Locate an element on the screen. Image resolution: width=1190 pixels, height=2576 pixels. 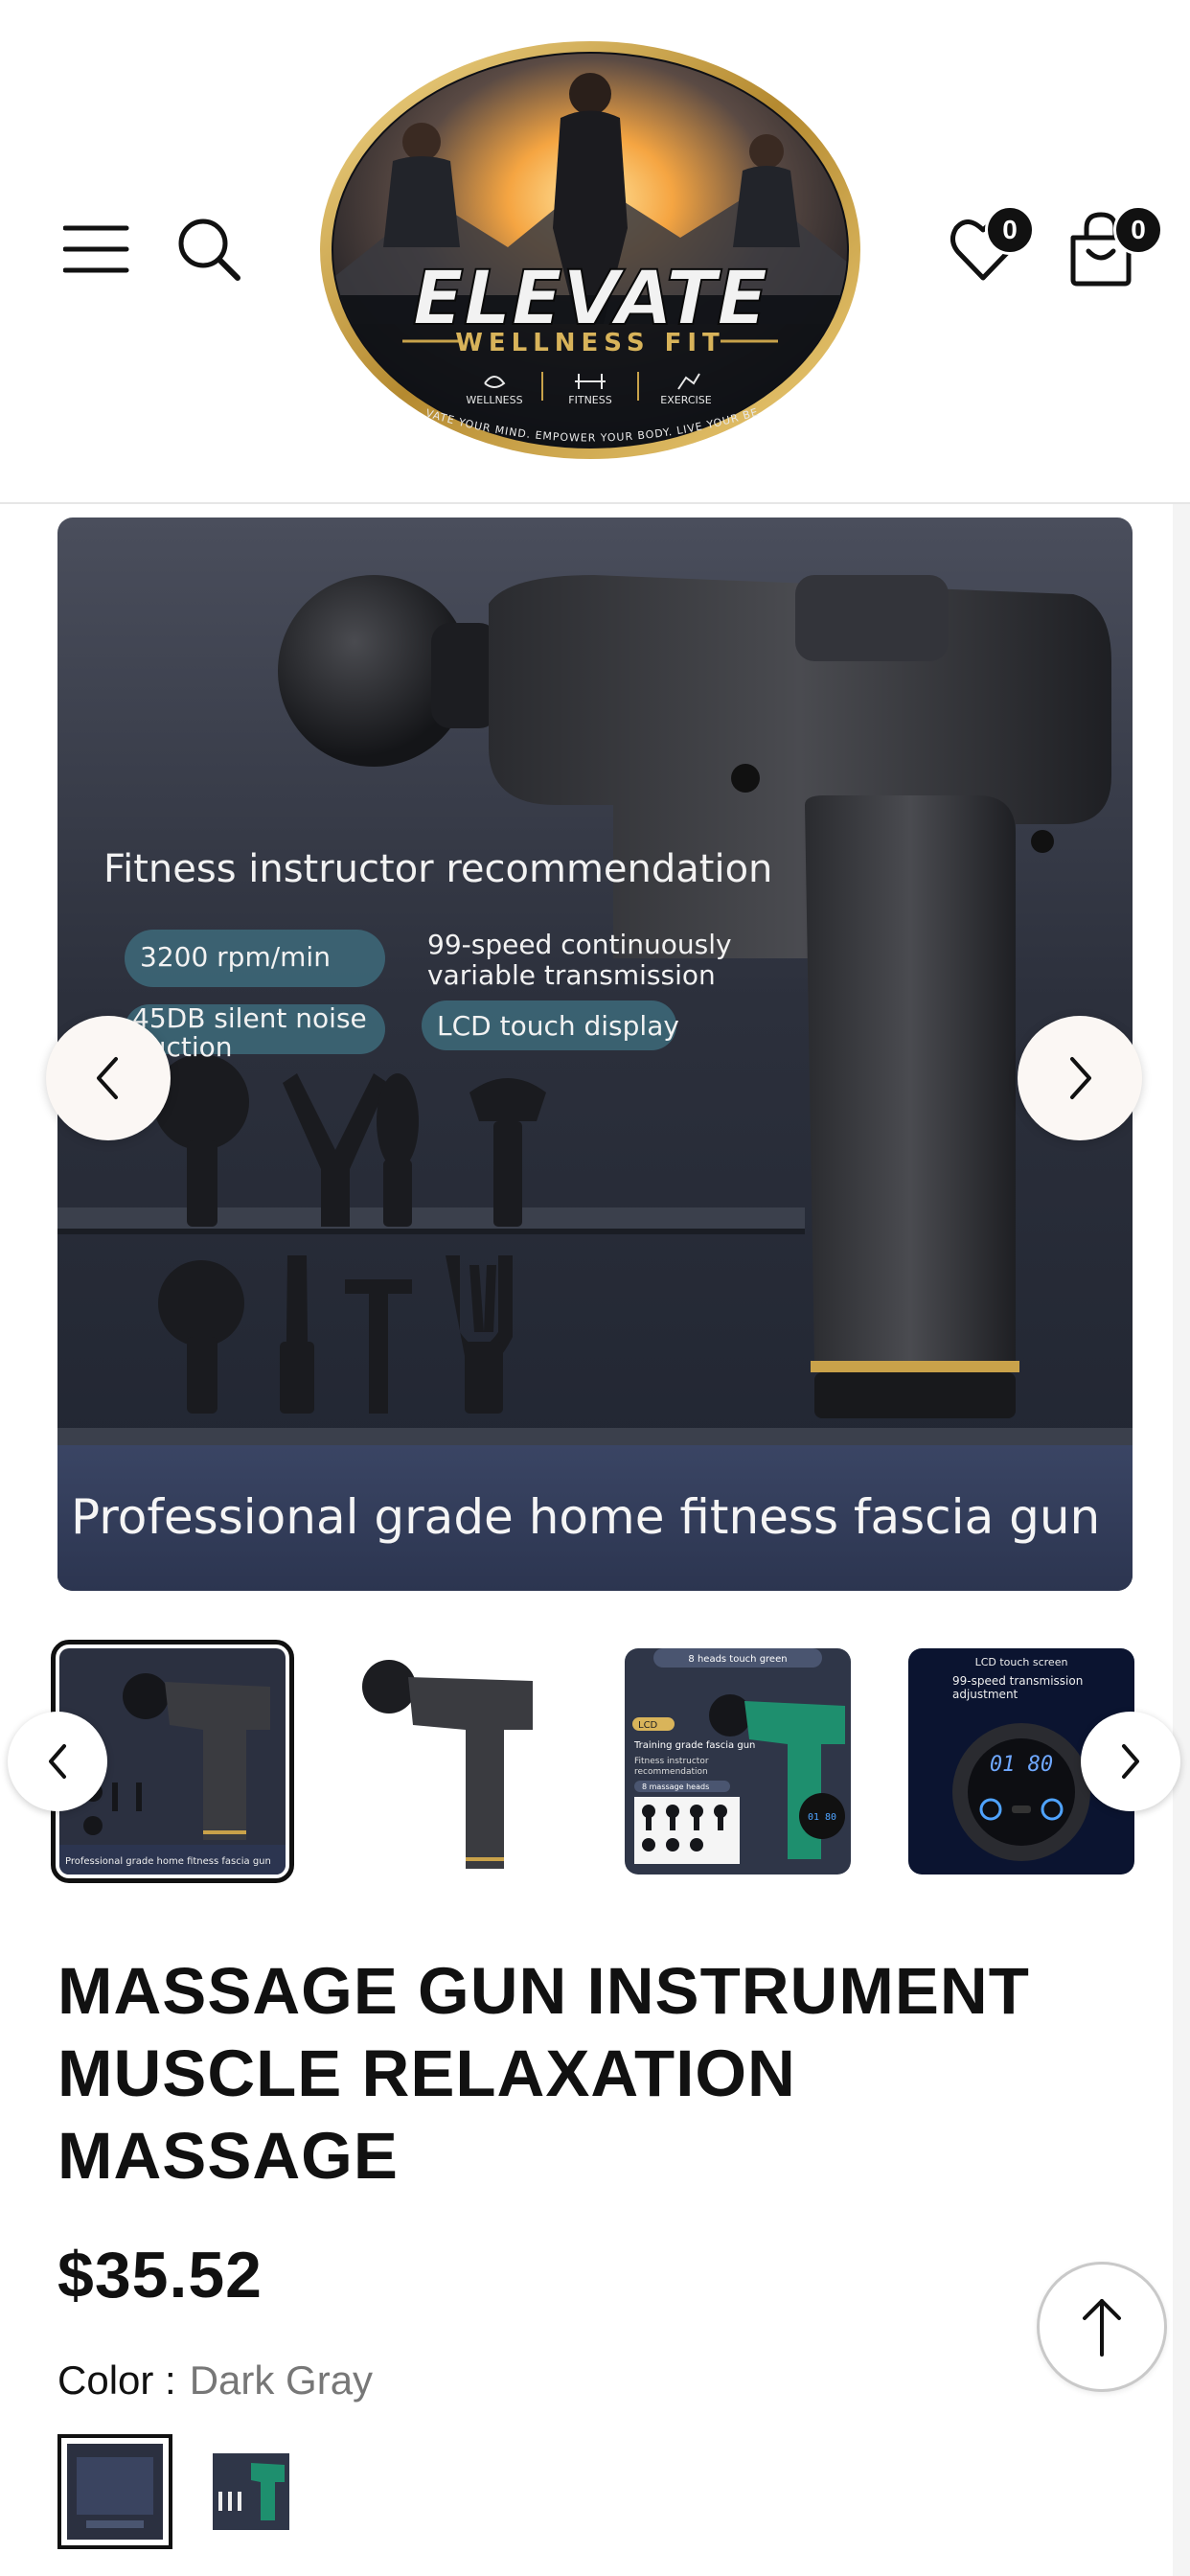
feature-speed-line1: 99-speed continuously is located at coordinates (579, 945).